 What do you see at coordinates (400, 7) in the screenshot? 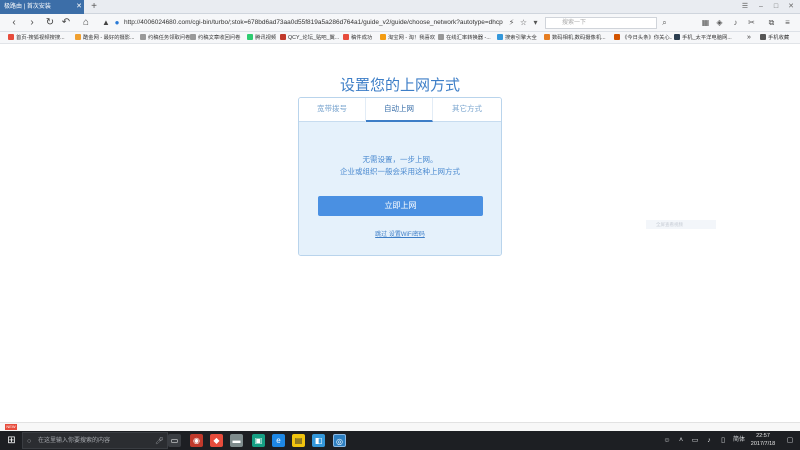
I see `browser-tab-strip: 极路由 | 首次安装 ✕ + ☰ – □ ✕` at bounding box center [400, 7].